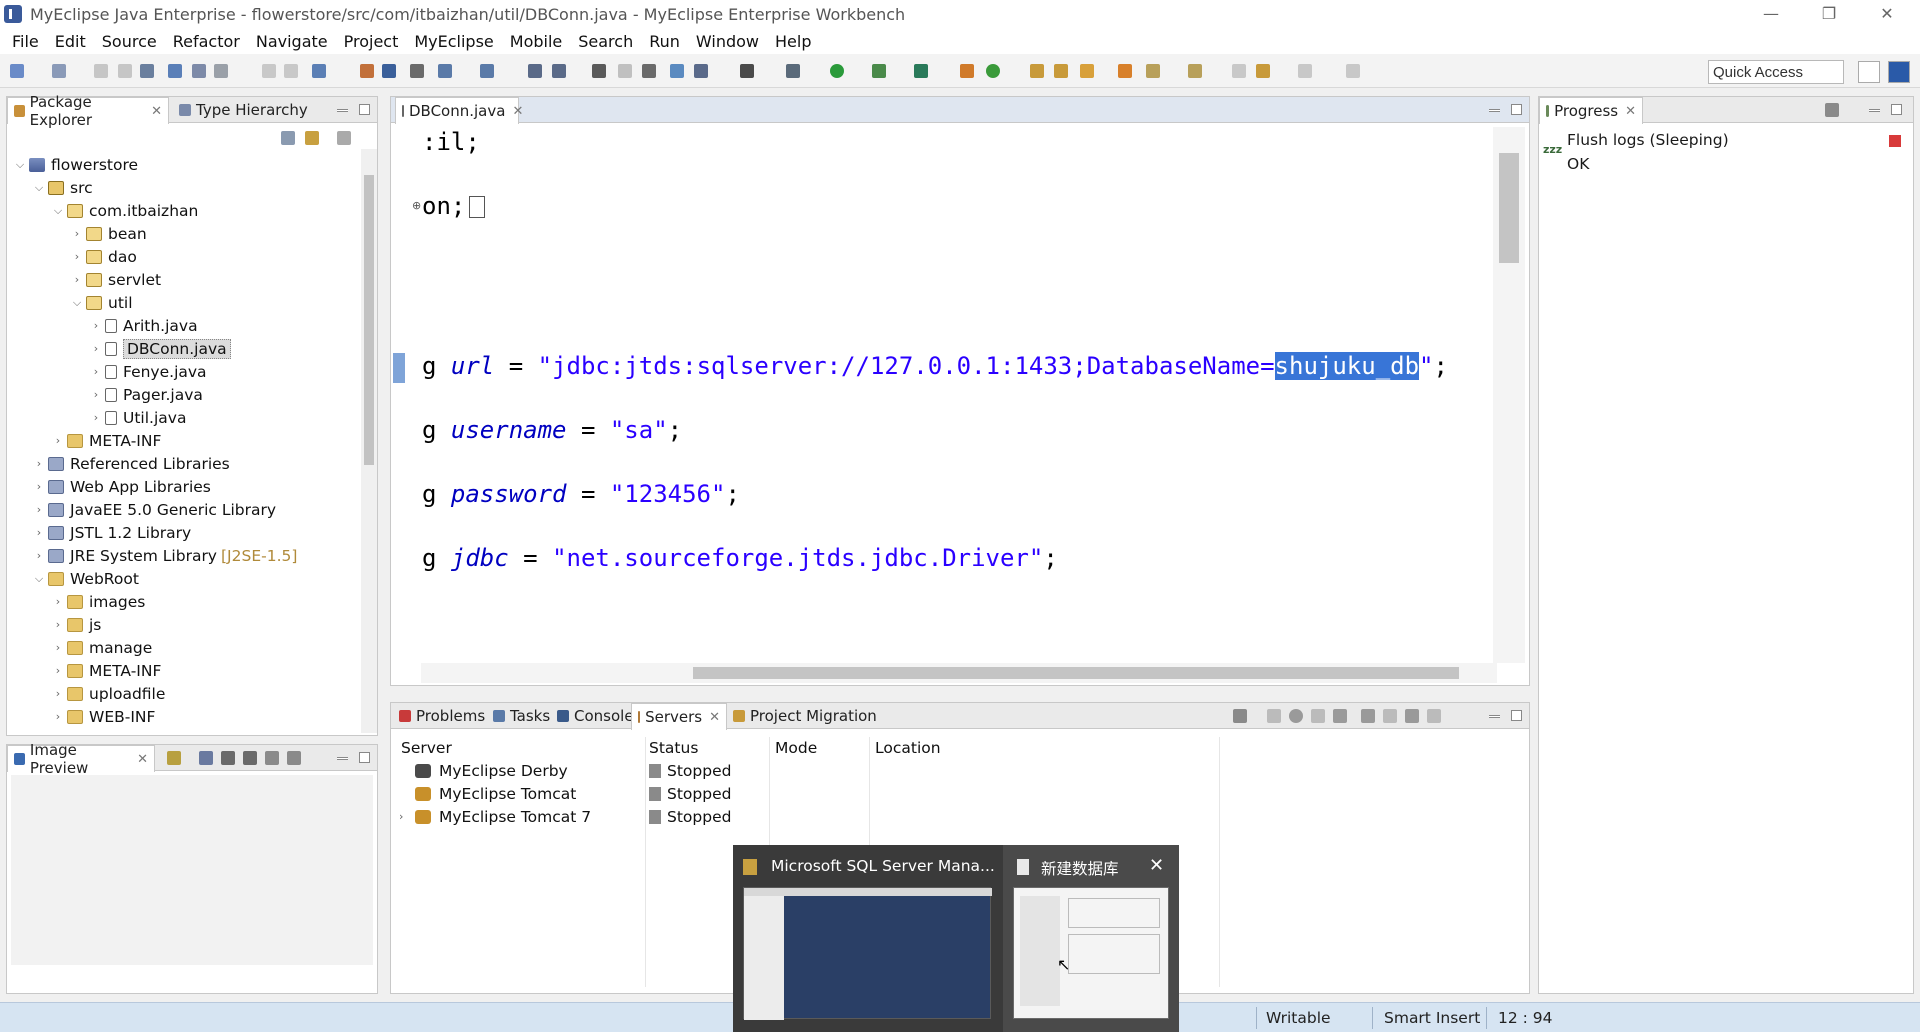  I want to click on globe-icon, so click(599, 71).